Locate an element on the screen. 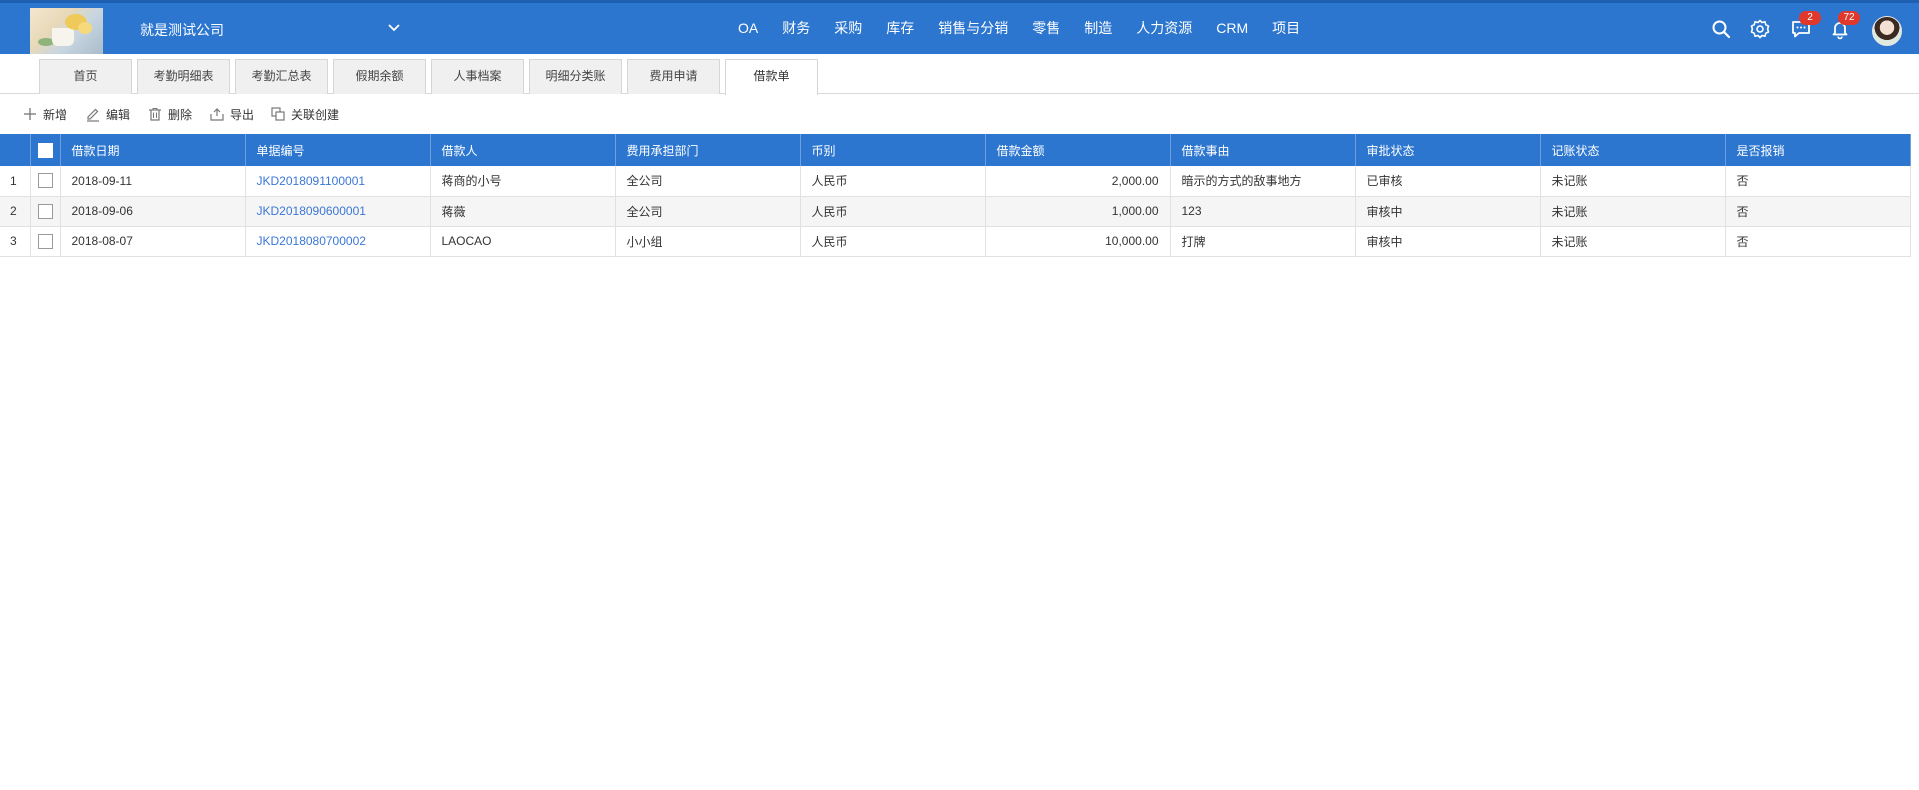 This screenshot has height=790, width=1919. tab-personnel-files: 人事档案 is located at coordinates (477, 76).